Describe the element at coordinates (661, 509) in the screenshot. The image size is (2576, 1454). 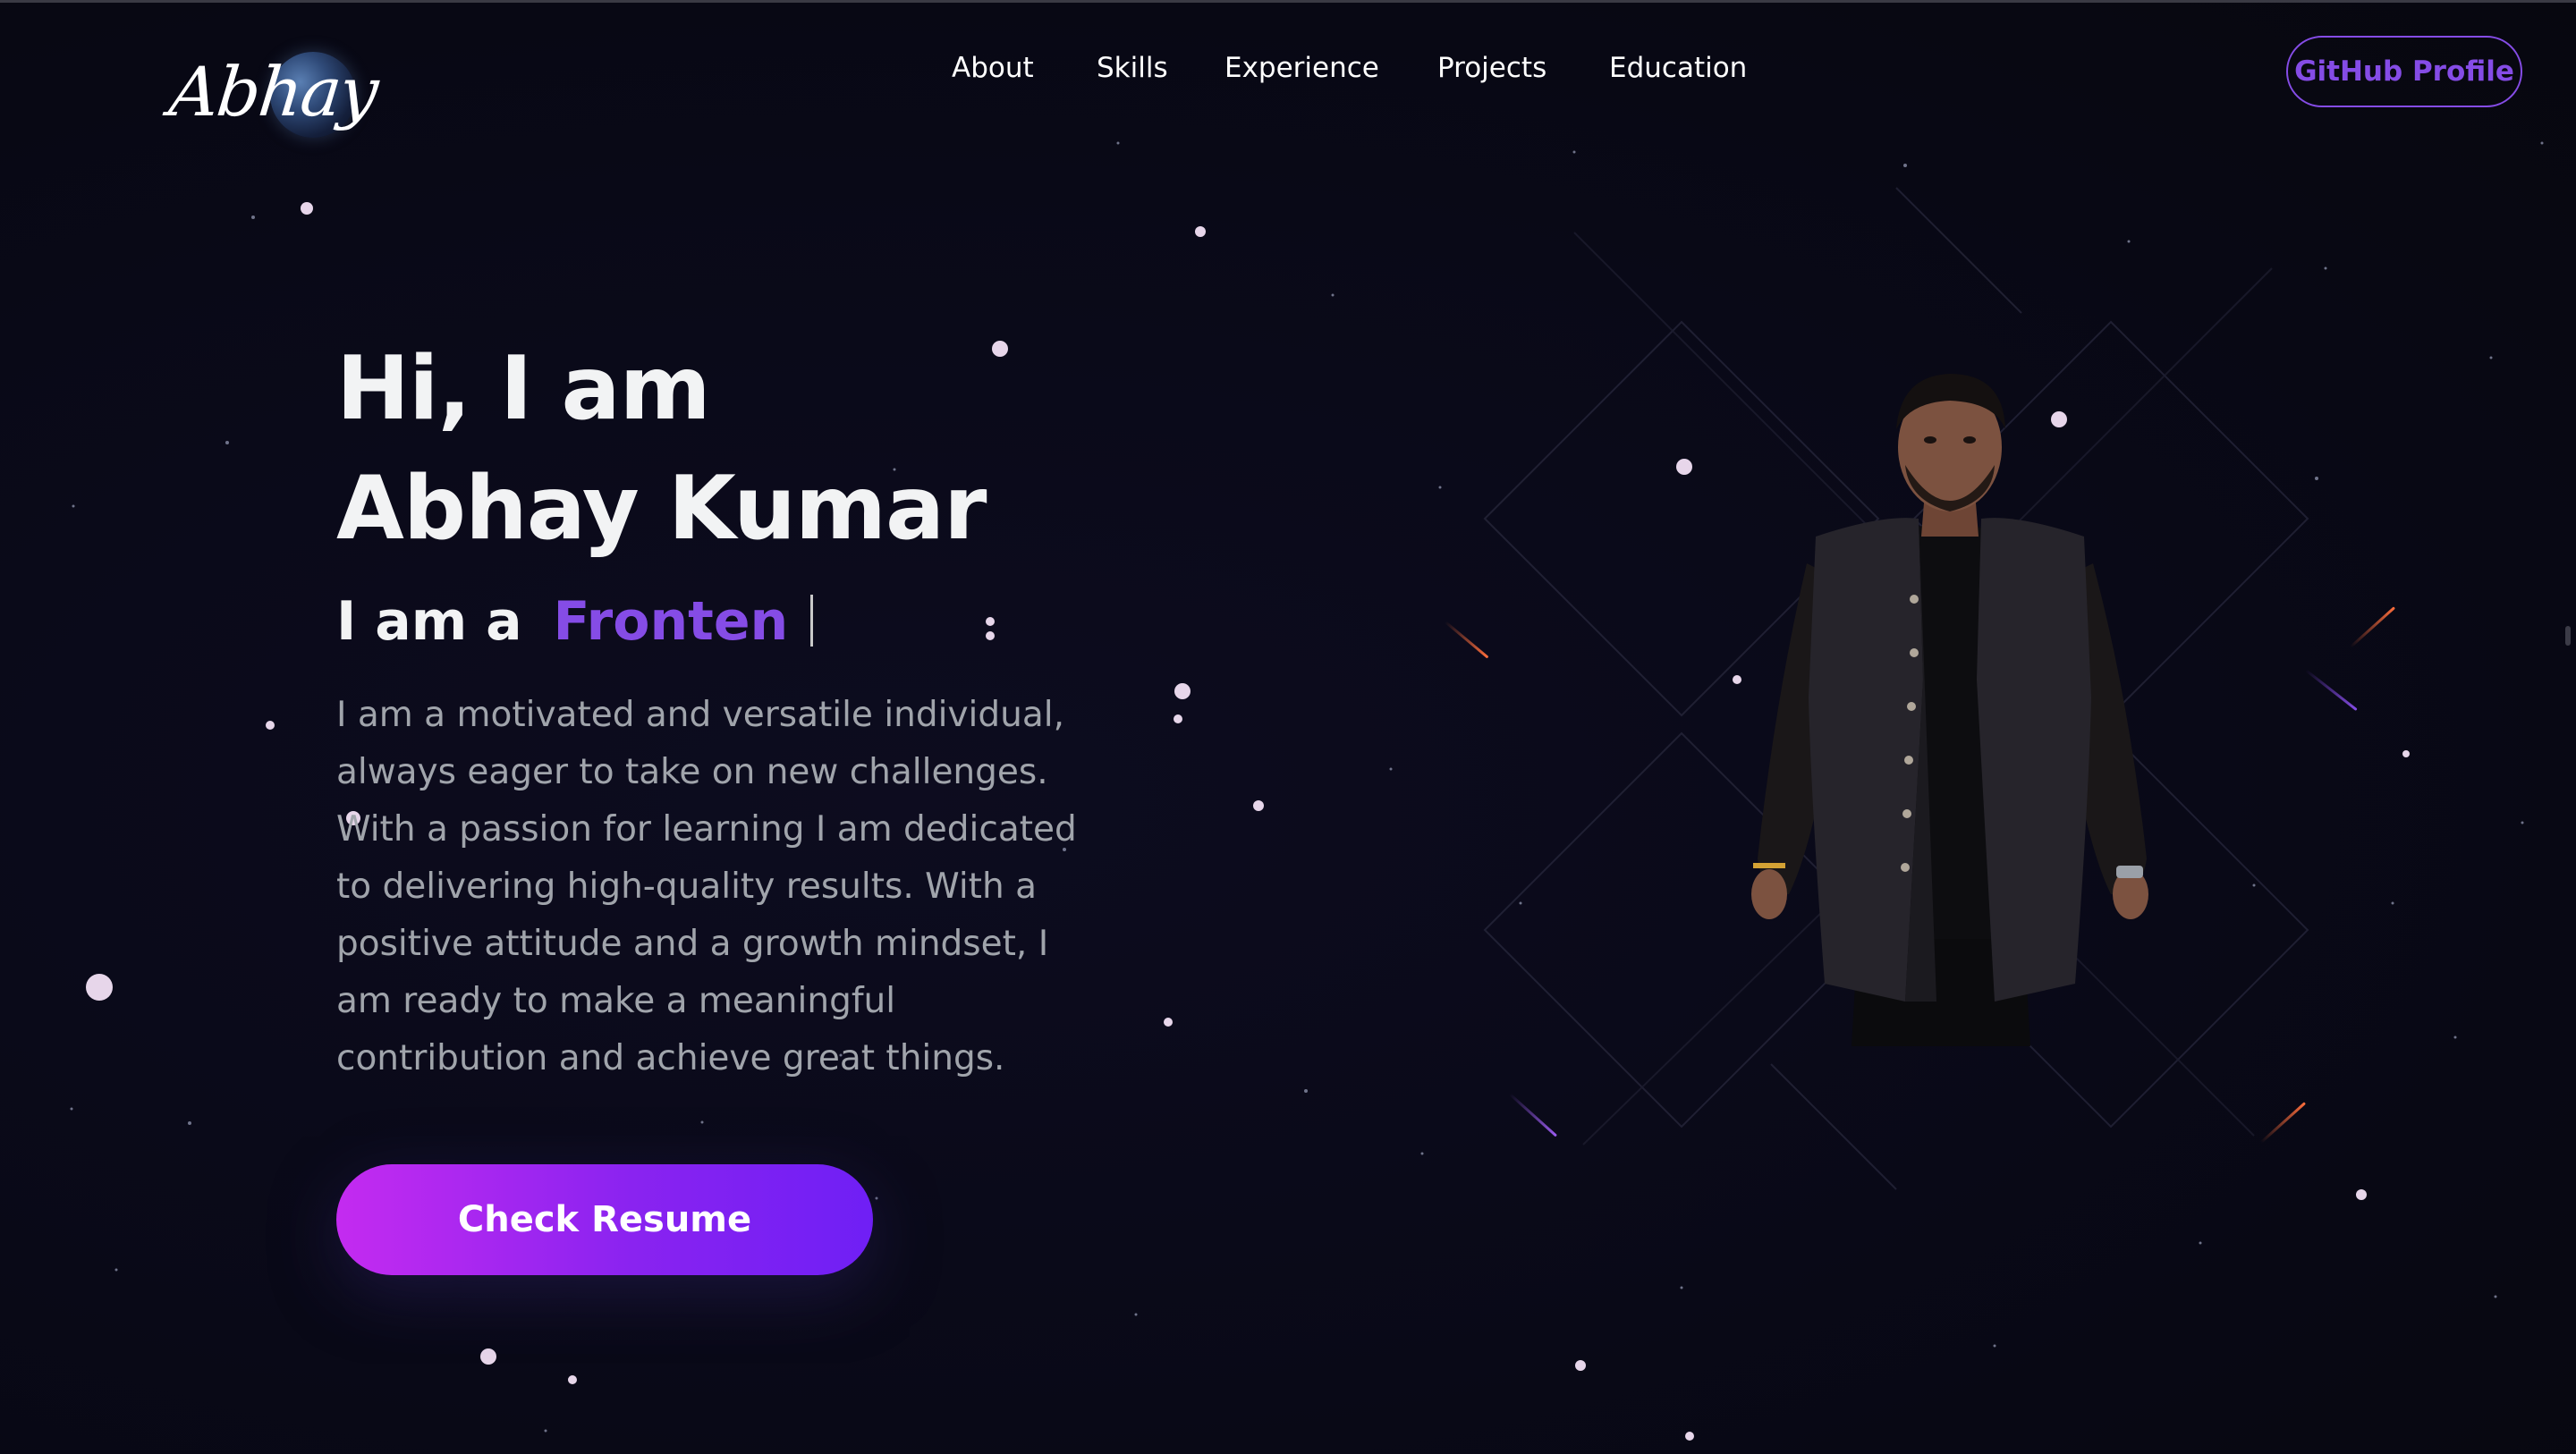
I see `hero-name: Abhay Kumar` at that location.